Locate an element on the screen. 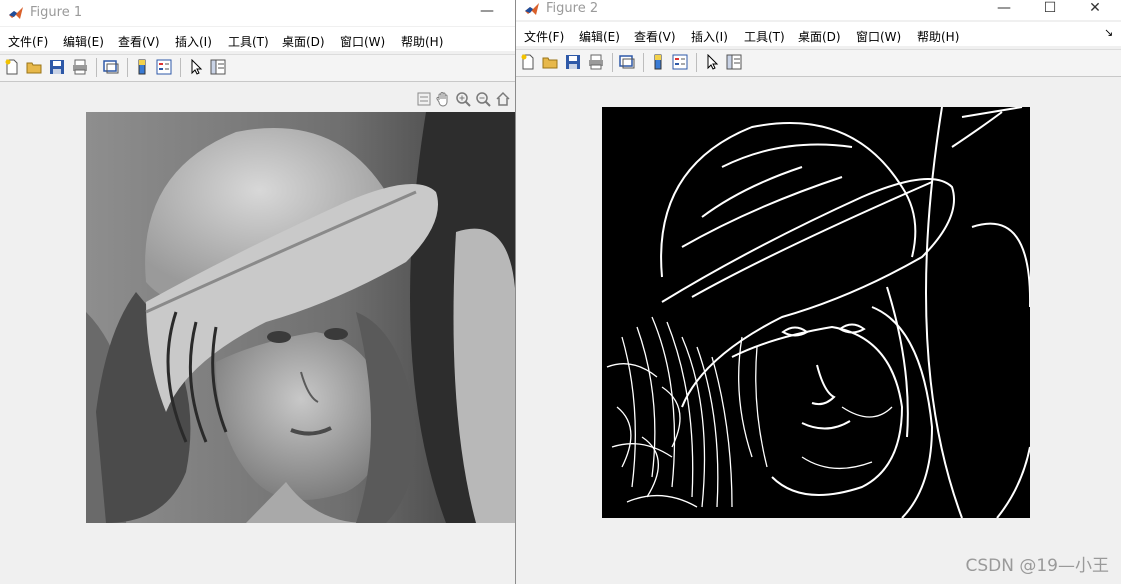 This screenshot has height=584, width=1121. figure2-title: Figure 2 is located at coordinates (572, 8).